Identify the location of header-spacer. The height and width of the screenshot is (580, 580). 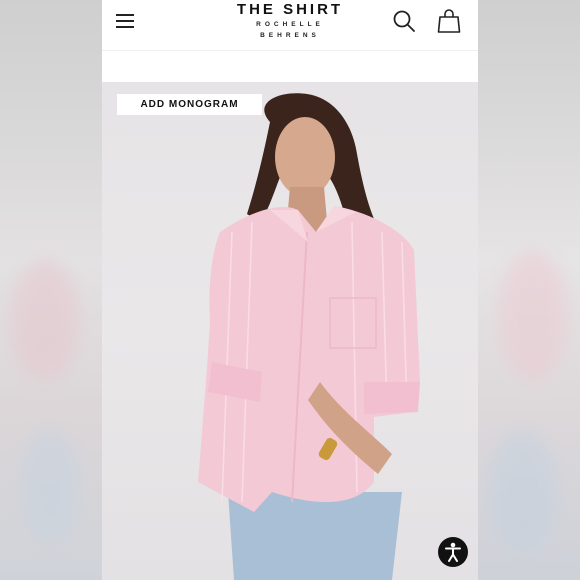
(290, 66).